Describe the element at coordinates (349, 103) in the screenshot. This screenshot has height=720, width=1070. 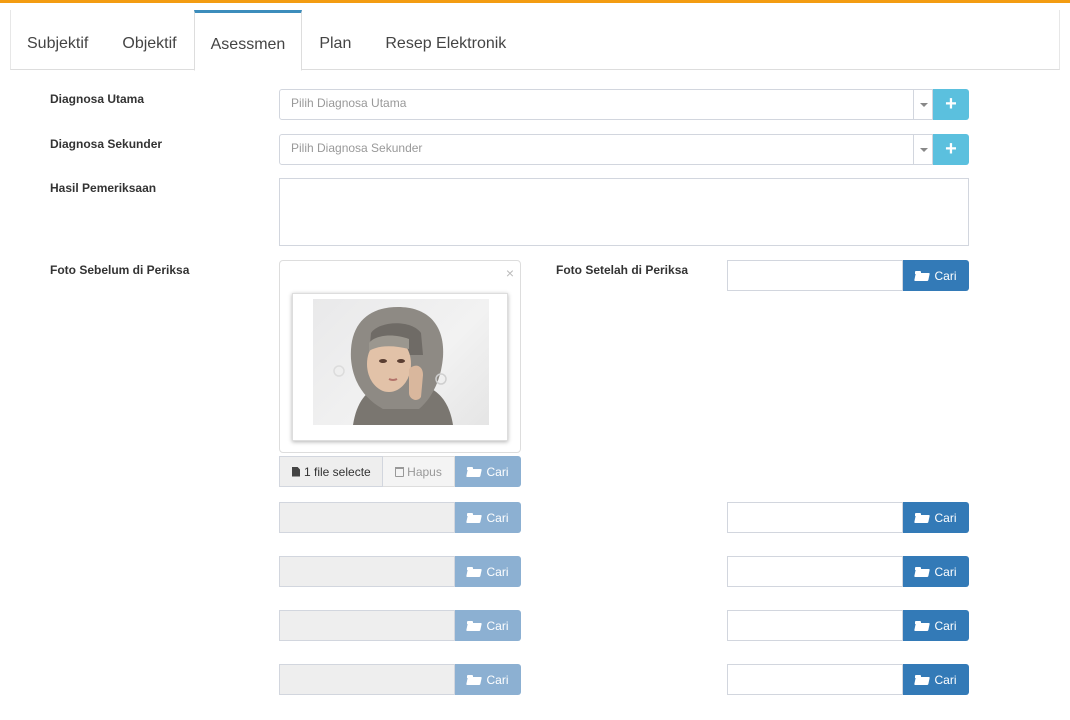
I see `diagnosa-utama-placeholder: Pilih Diagnosa Utama` at that location.